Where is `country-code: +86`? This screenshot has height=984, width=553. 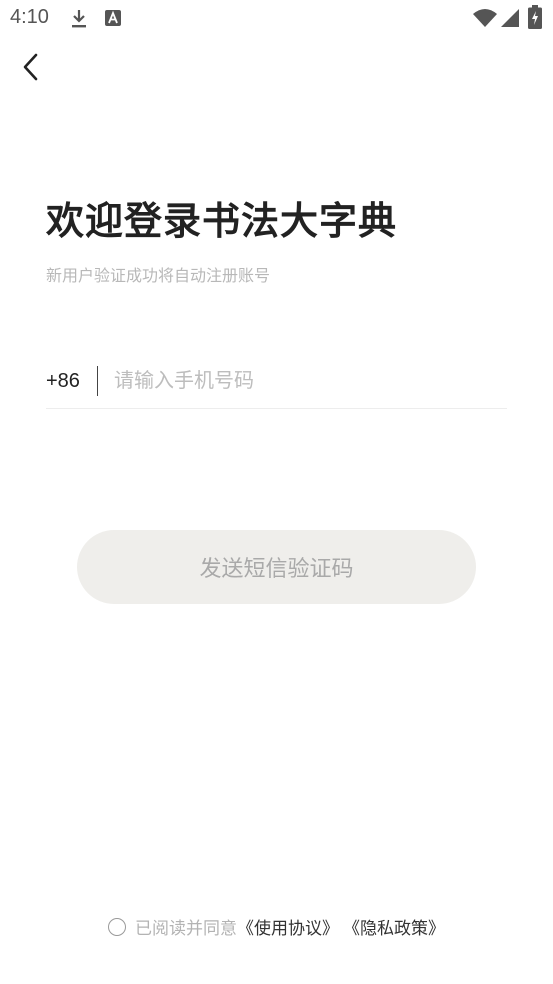 country-code: +86 is located at coordinates (63, 381).